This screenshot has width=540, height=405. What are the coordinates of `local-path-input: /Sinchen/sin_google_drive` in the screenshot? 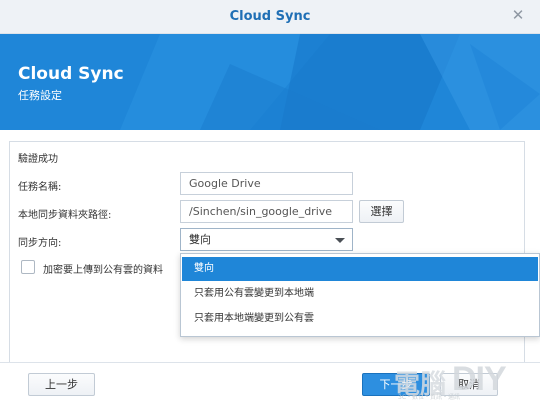 It's located at (266, 211).